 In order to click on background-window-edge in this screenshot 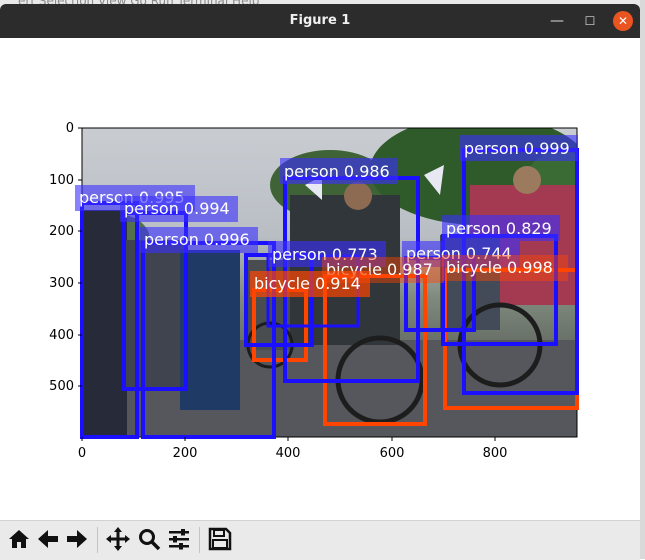, I will do `click(642, 279)`.